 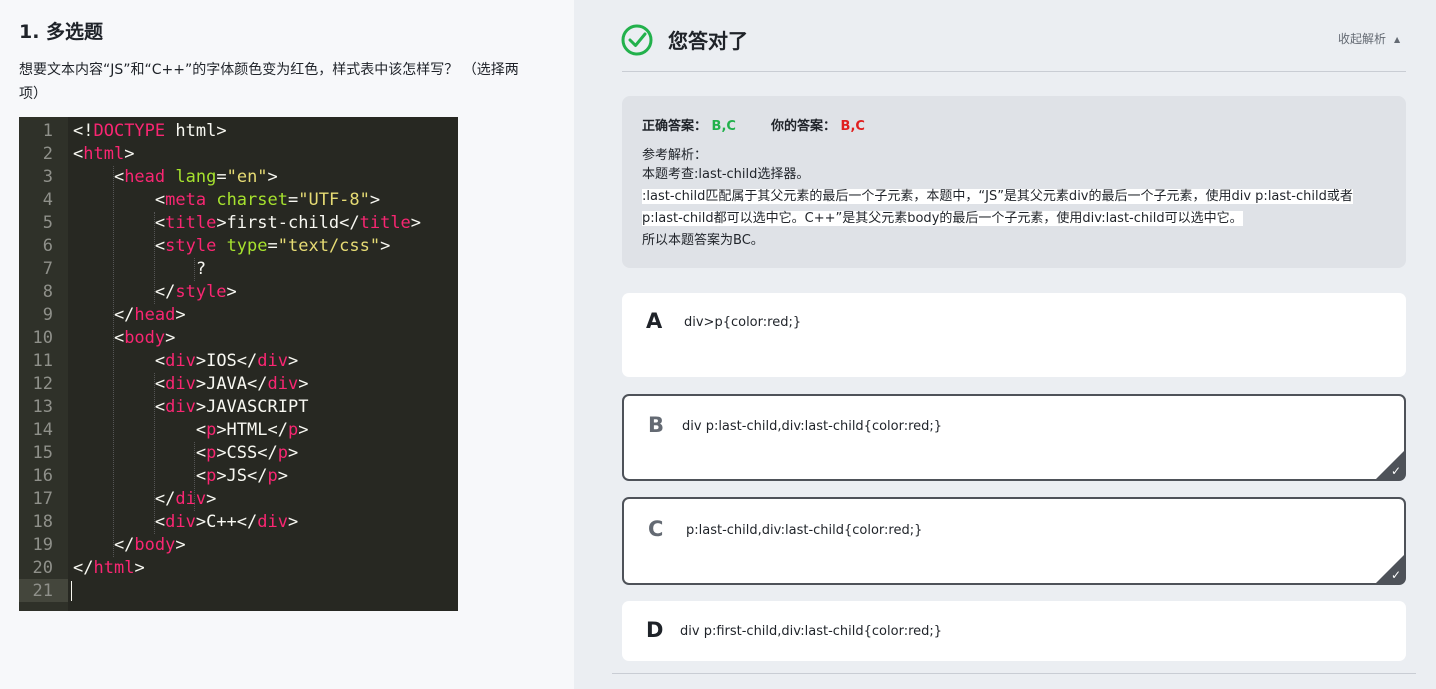 What do you see at coordinates (186, 522) in the screenshot?
I see `code-text: <div>C++</div>` at bounding box center [186, 522].